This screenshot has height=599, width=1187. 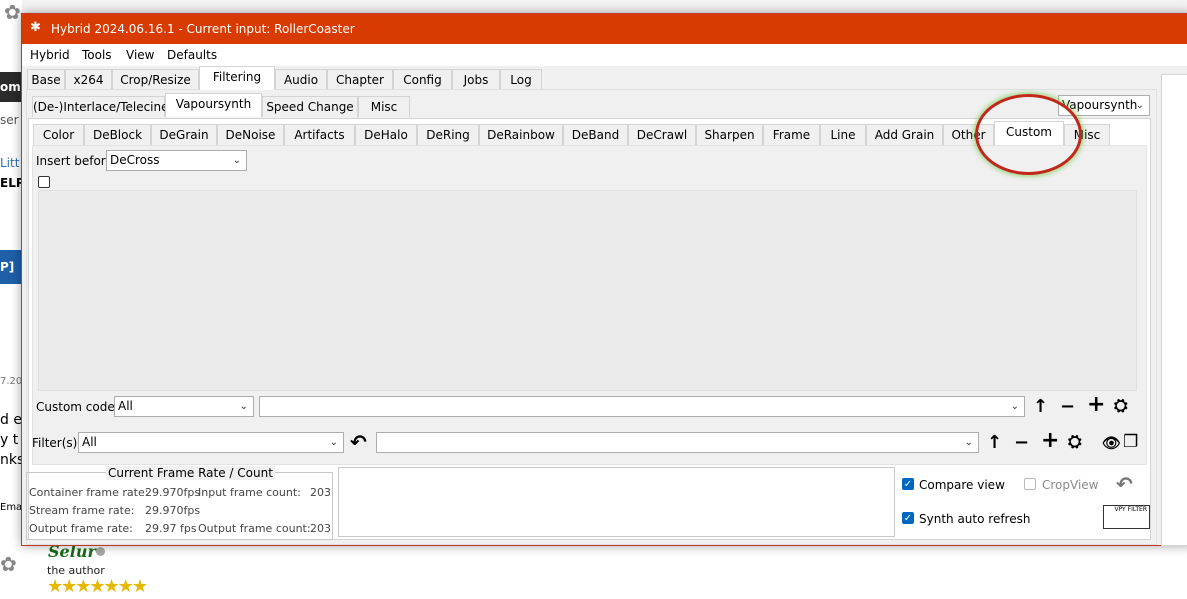 I want to click on bg-fragment: 7.202, so click(x=10, y=381).